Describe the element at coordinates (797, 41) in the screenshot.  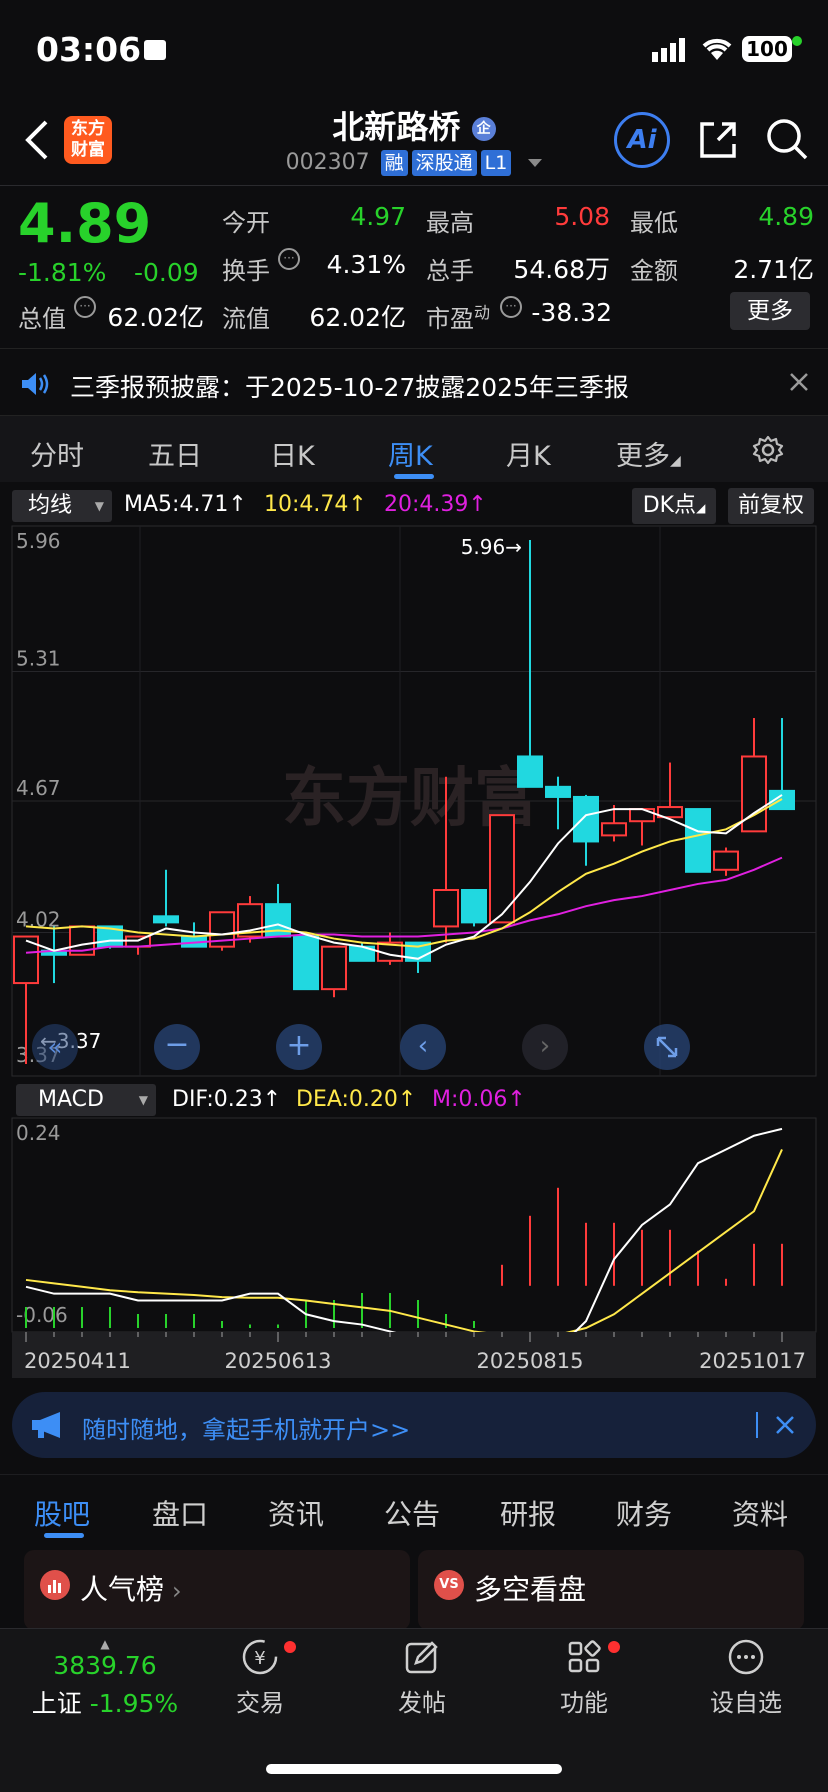
I see `recording-dot-icon` at that location.